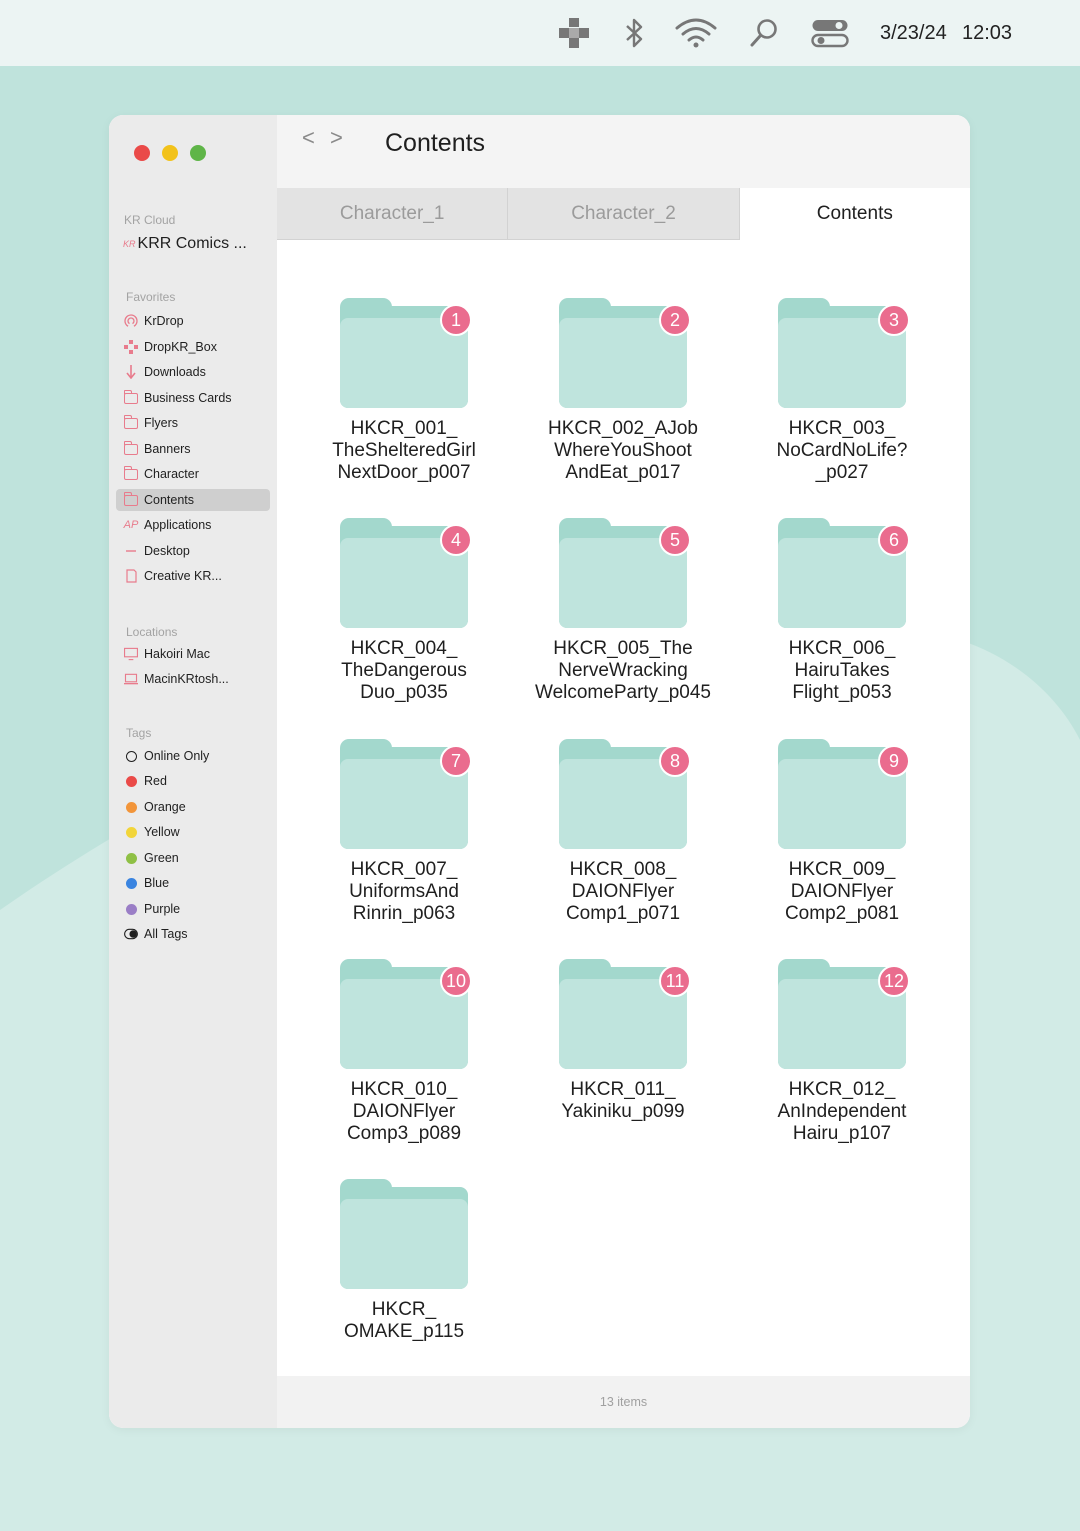  I want to click on number-badge: 2, so click(675, 320).